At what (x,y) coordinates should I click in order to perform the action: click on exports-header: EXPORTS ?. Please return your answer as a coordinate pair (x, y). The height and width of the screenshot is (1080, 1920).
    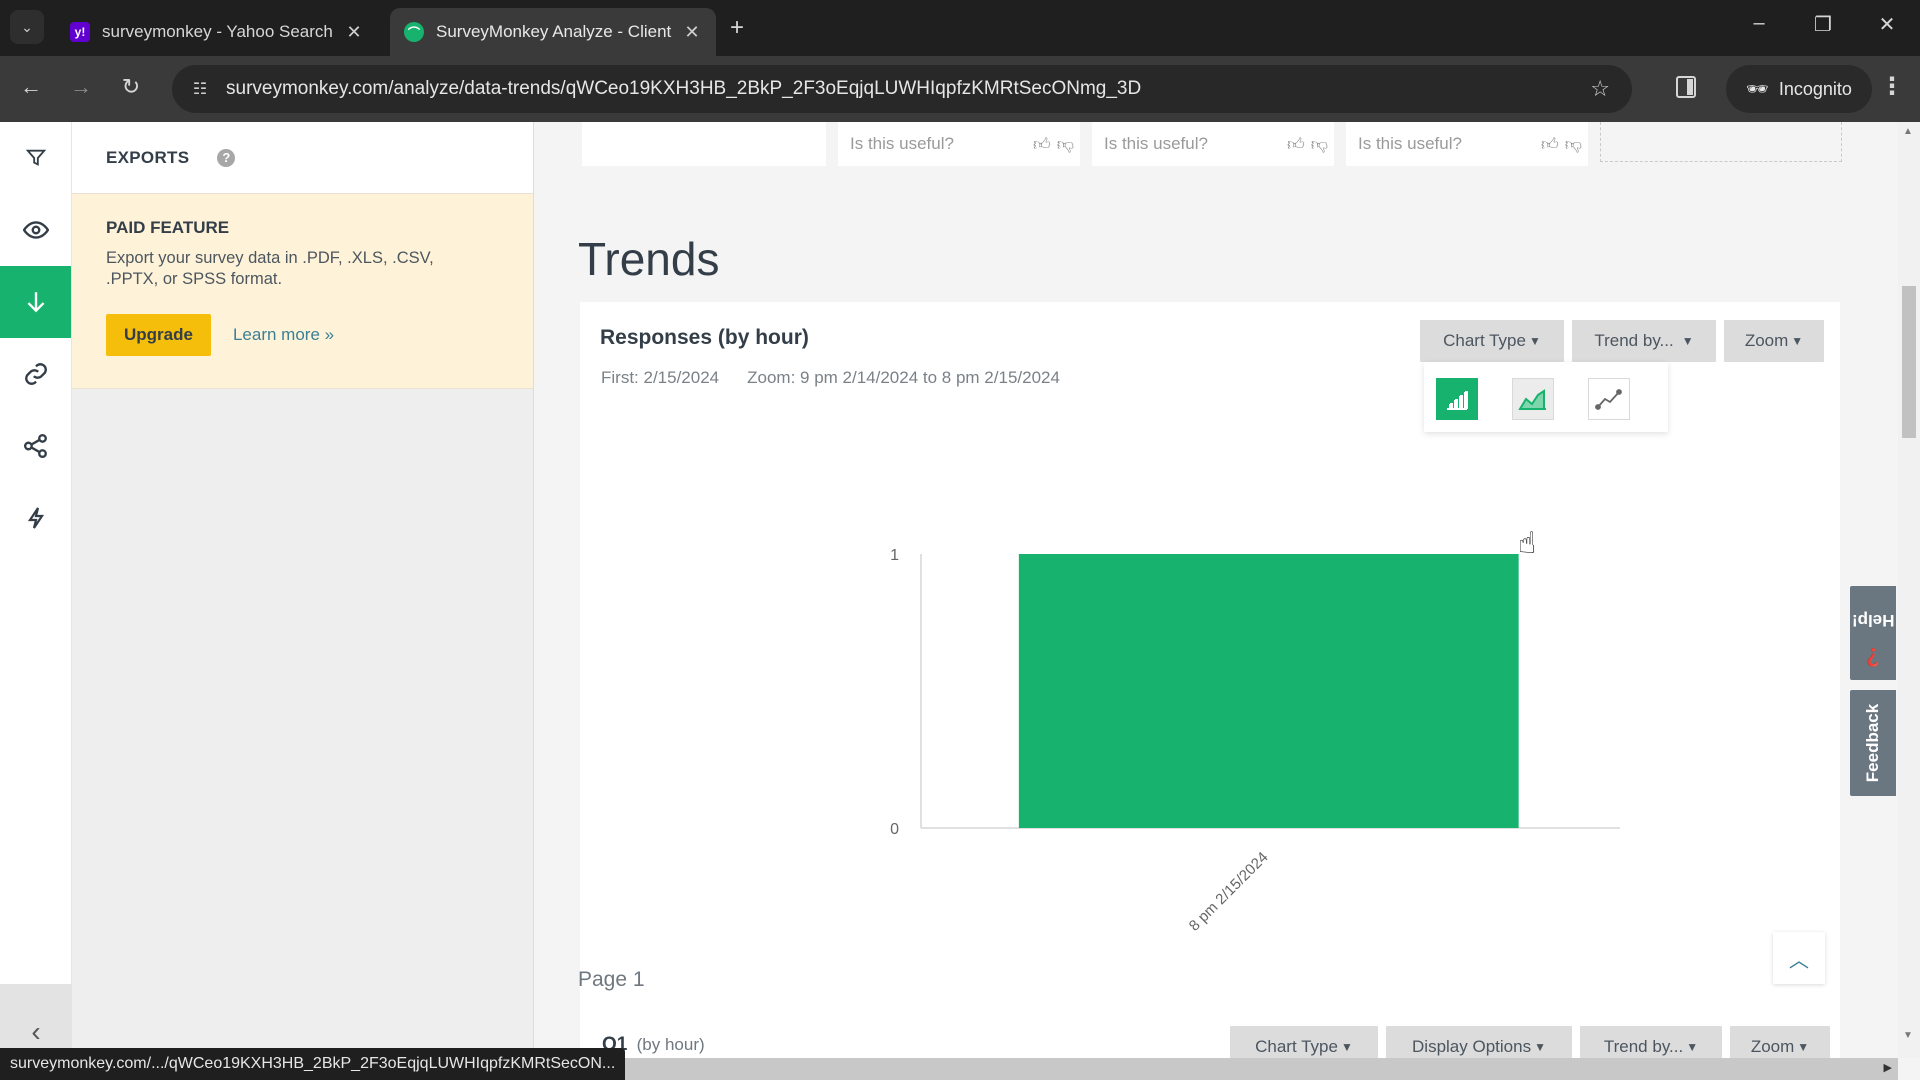
    Looking at the image, I should click on (302, 158).